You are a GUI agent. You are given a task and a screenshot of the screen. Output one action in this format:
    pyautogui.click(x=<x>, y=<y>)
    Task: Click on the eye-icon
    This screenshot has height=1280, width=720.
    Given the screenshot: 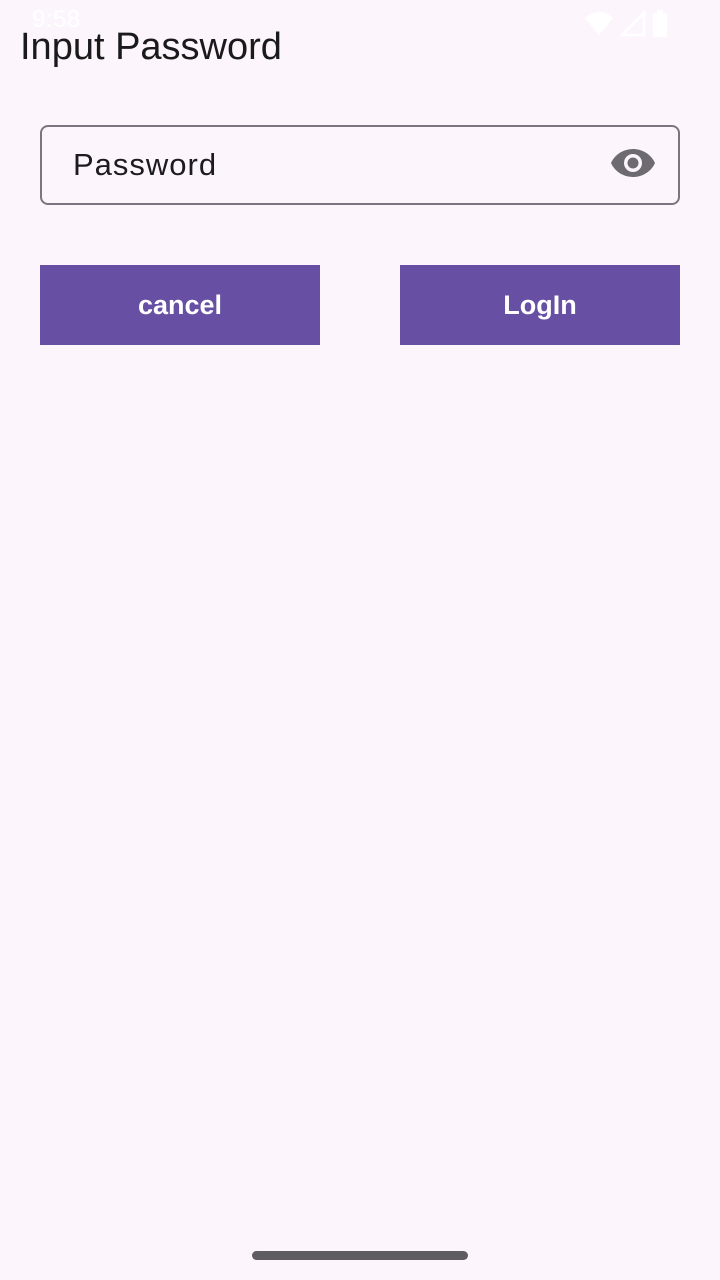 What is the action you would take?
    pyautogui.click(x=633, y=165)
    